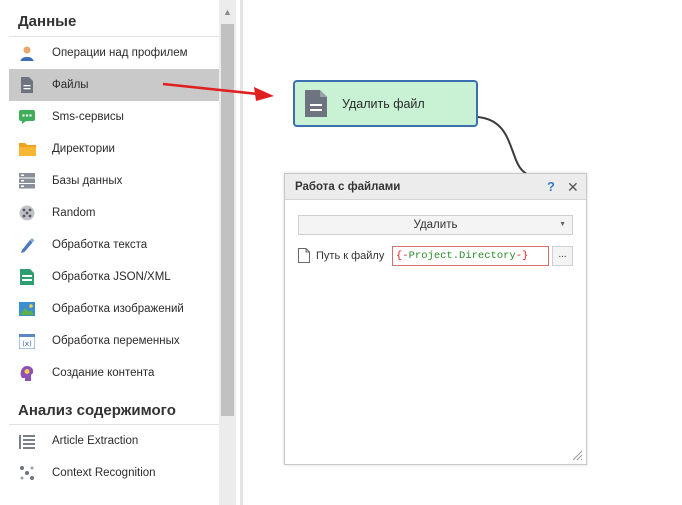 The width and height of the screenshot is (682, 505). What do you see at coordinates (27, 181) in the screenshot?
I see `database-icon` at bounding box center [27, 181].